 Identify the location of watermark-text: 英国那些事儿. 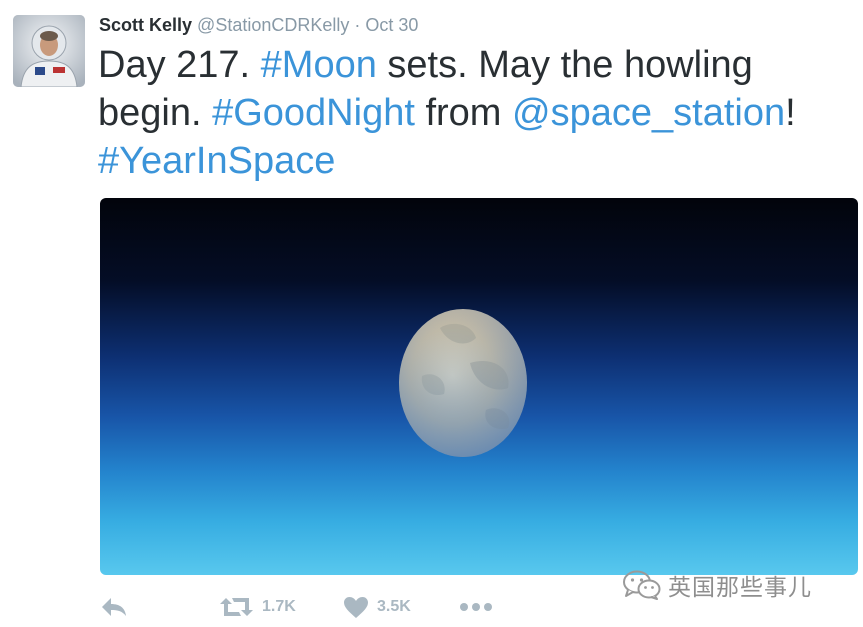
(740, 588).